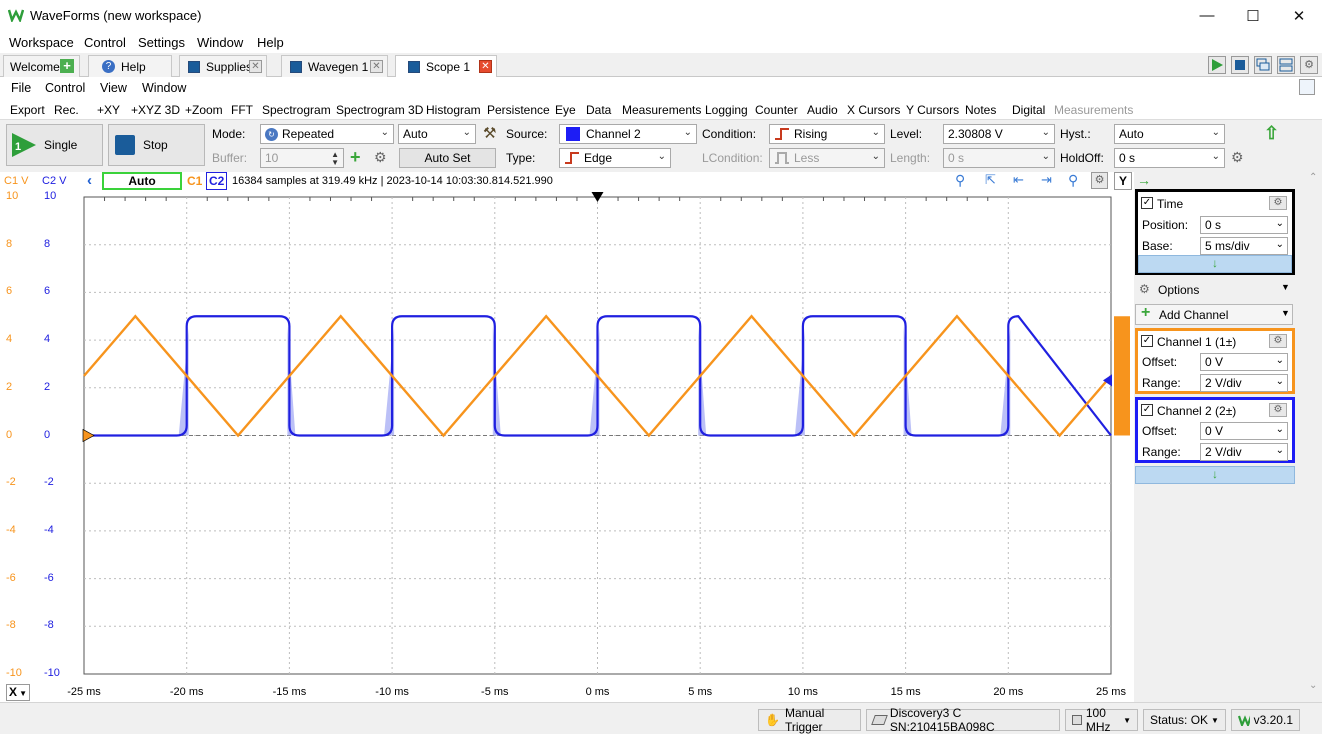 This screenshot has width=1322, height=734. I want to click on zoom-button: +Zoom, so click(204, 110).